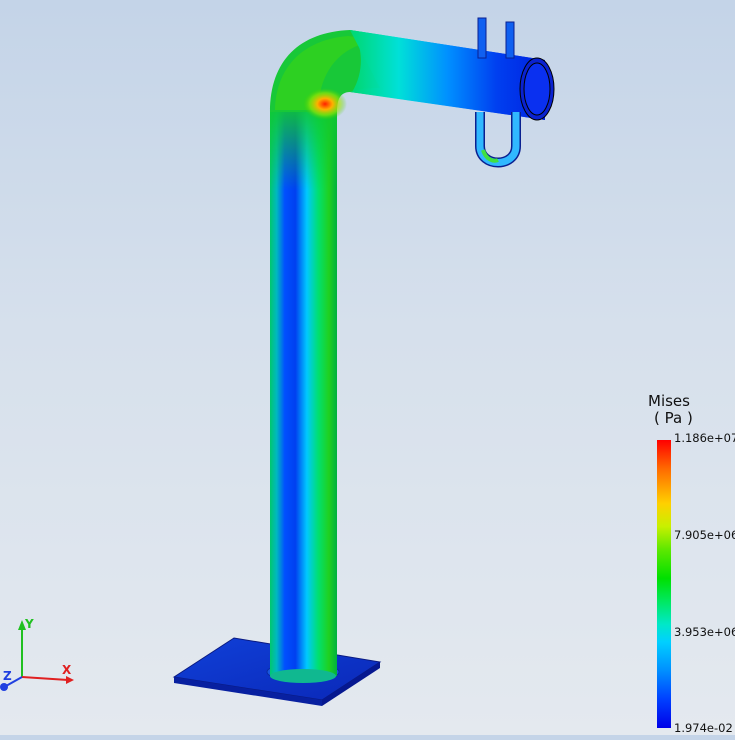 This screenshot has height=740, width=735. What do you see at coordinates (669, 401) in the screenshot?
I see `legend-title: Mises` at bounding box center [669, 401].